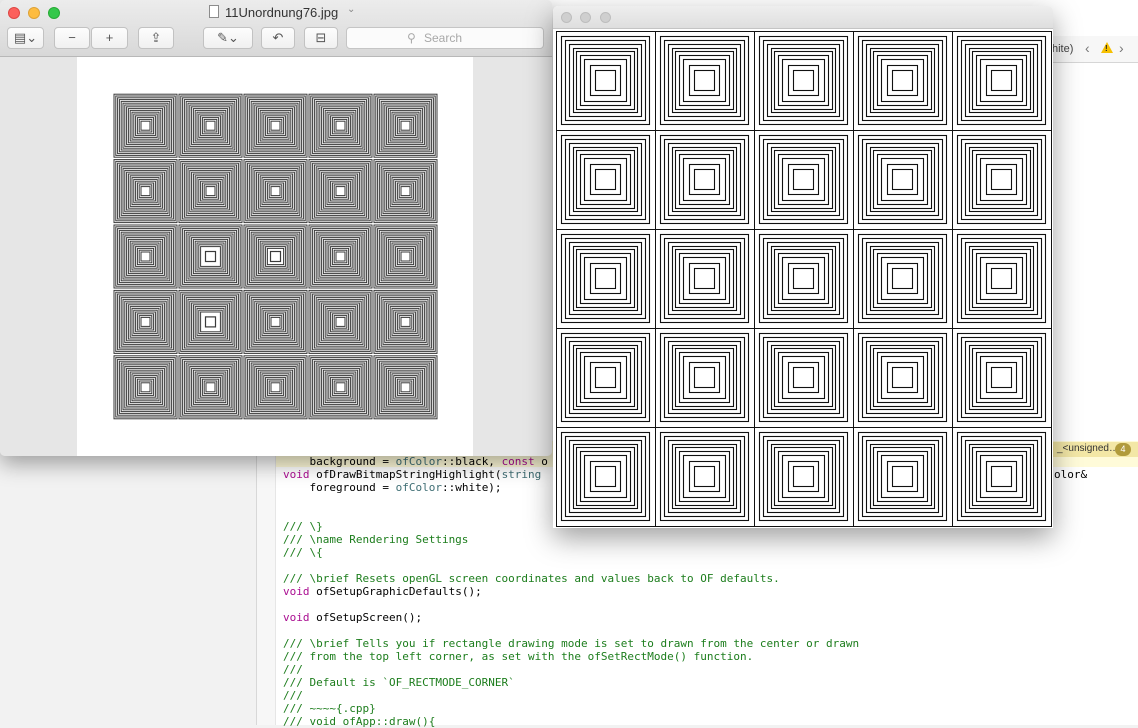  I want to click on code-token: ofColor, so click(418, 487).